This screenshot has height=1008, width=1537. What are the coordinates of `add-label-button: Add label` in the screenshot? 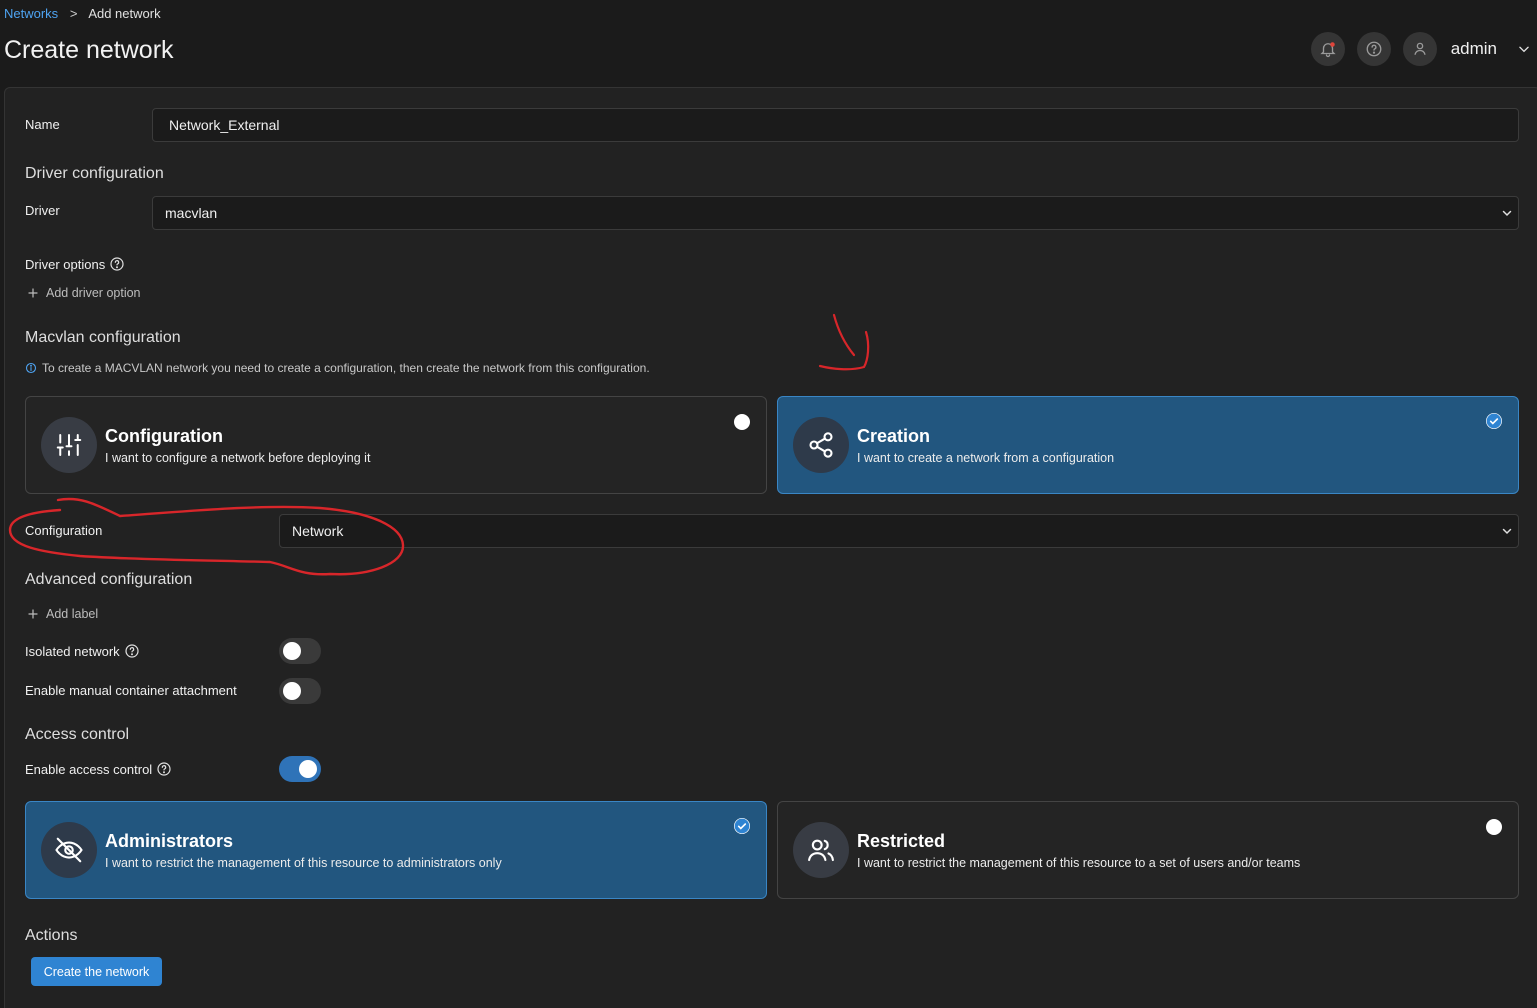 It's located at (62, 614).